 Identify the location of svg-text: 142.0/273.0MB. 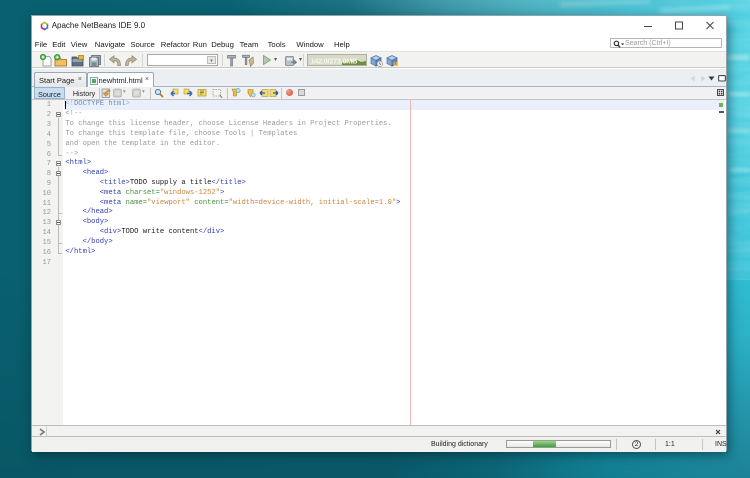
(334, 61).